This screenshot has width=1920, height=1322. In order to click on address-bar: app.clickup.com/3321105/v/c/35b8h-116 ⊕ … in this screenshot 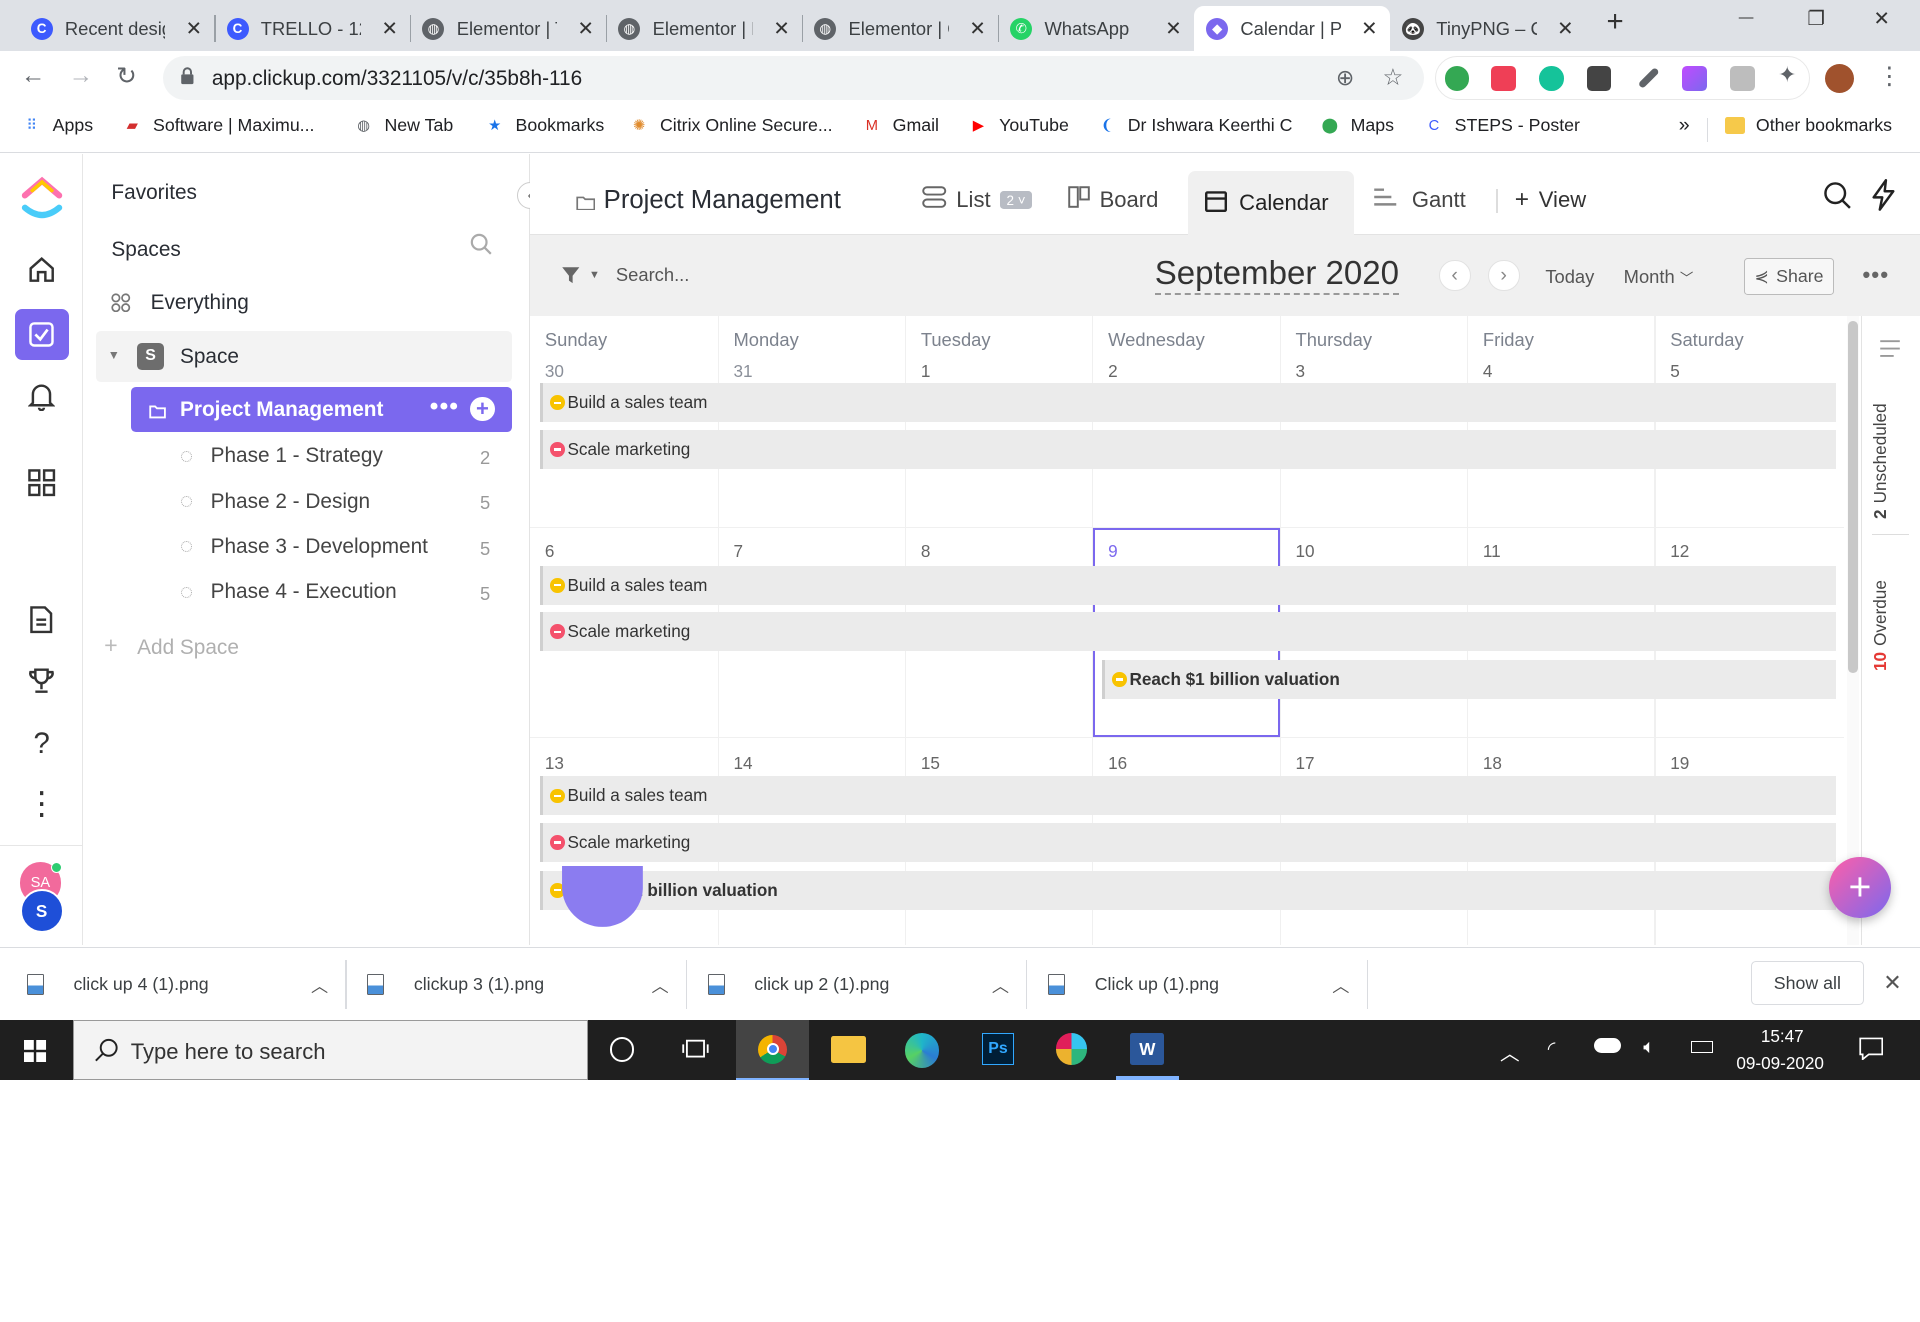, I will do `click(793, 78)`.